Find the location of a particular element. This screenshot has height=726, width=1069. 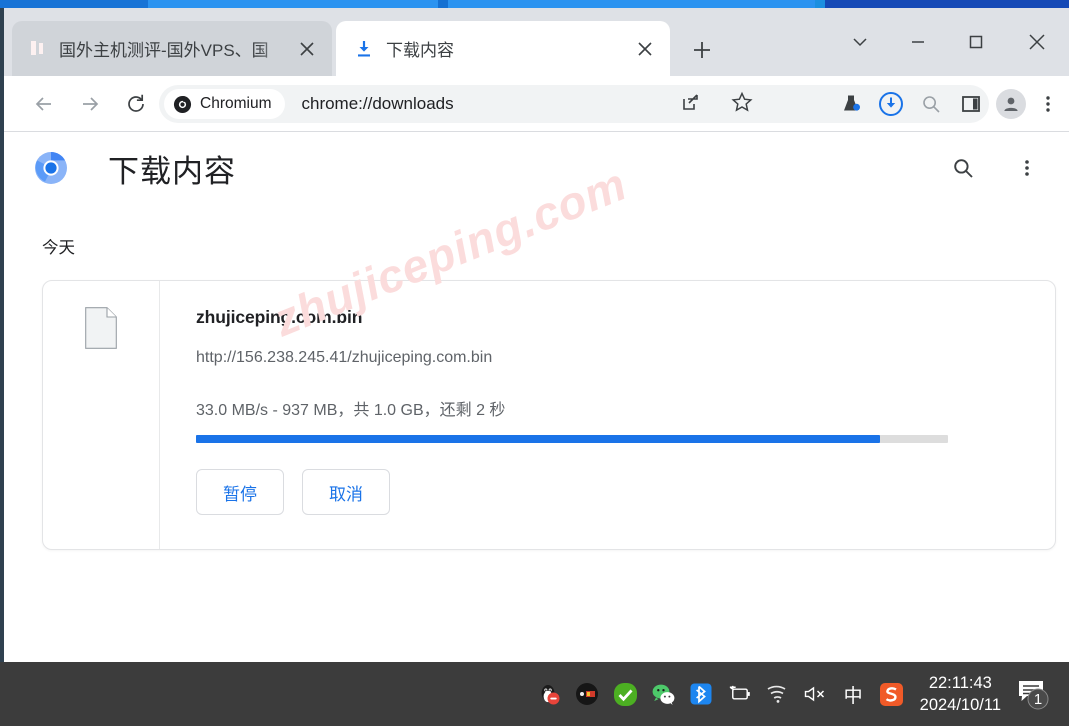

tab-title: 国外主机测评-国外VPS、国 is located at coordinates (164, 50).